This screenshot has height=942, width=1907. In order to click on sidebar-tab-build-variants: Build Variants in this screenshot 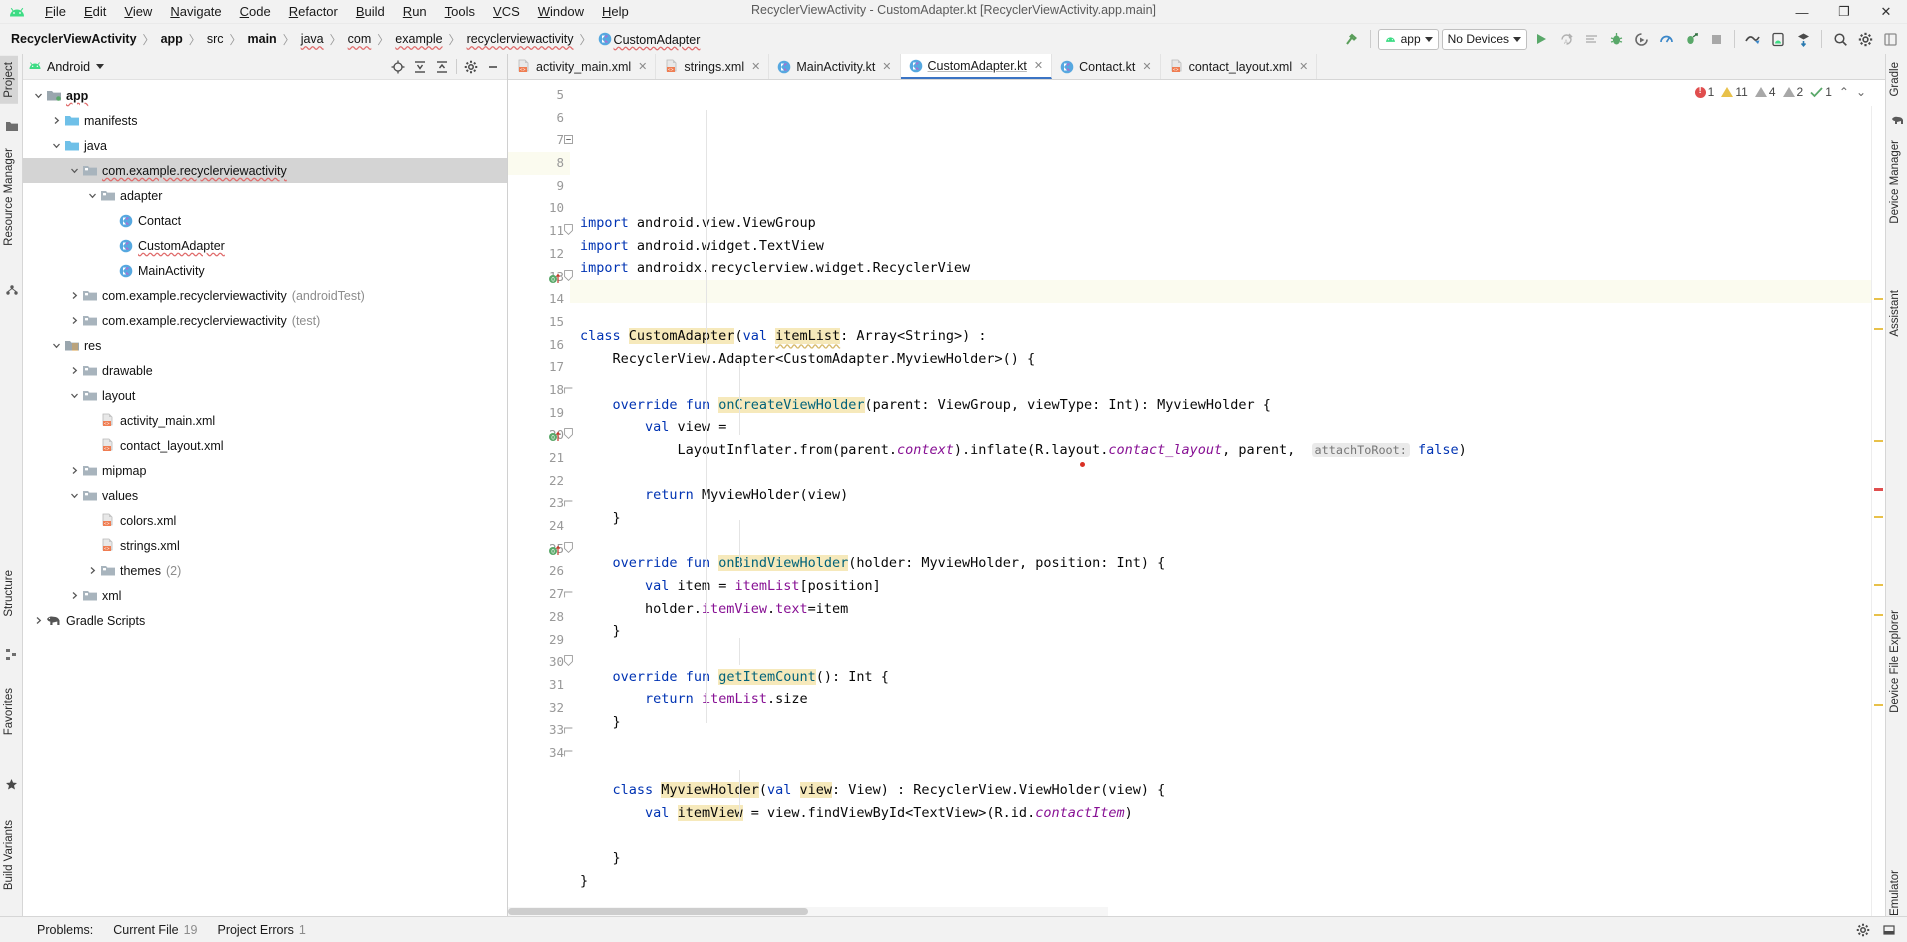, I will do `click(9, 855)`.